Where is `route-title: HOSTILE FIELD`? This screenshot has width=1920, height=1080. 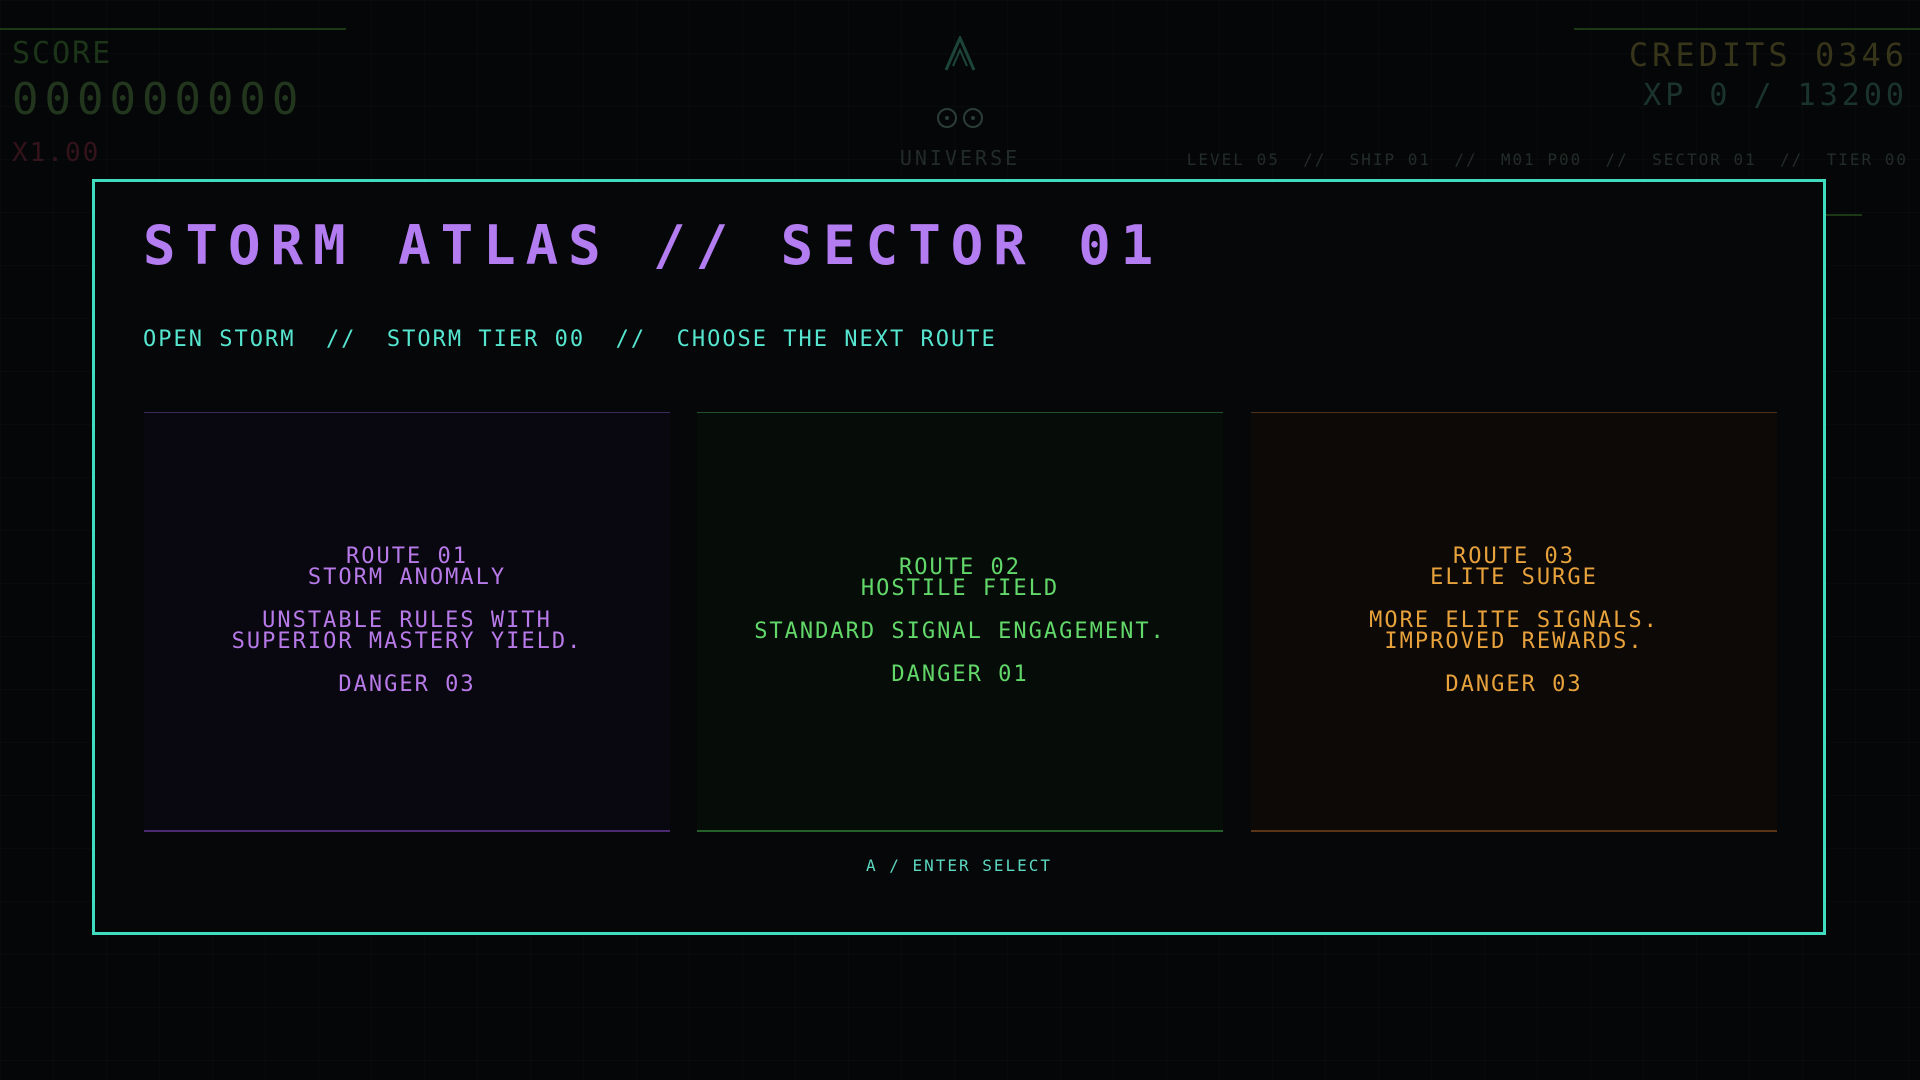
route-title: HOSTILE FIELD is located at coordinates (960, 588).